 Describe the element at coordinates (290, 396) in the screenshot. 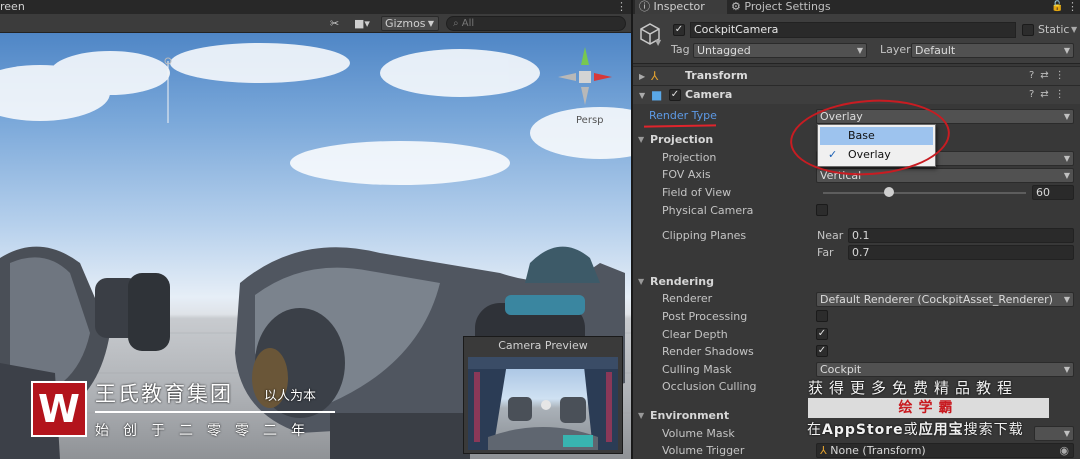

I see `watermark-slogan: 以人为本` at that location.